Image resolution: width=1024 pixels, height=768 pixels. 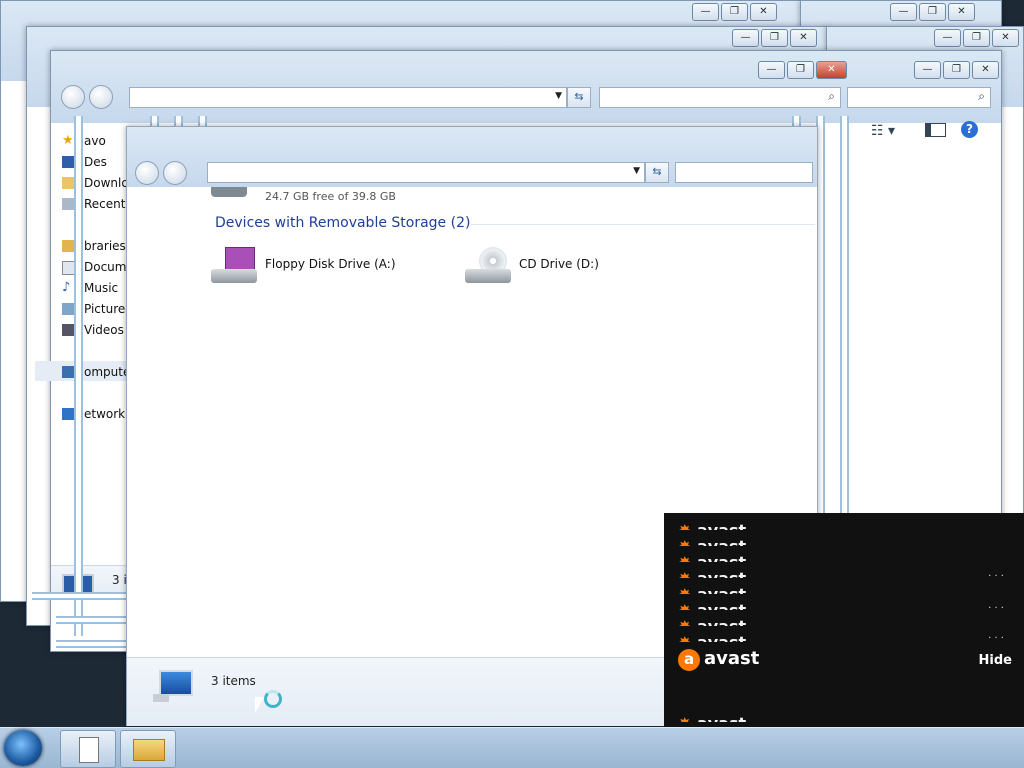 I want to click on avast-hide-button: Hide, so click(x=995, y=660).